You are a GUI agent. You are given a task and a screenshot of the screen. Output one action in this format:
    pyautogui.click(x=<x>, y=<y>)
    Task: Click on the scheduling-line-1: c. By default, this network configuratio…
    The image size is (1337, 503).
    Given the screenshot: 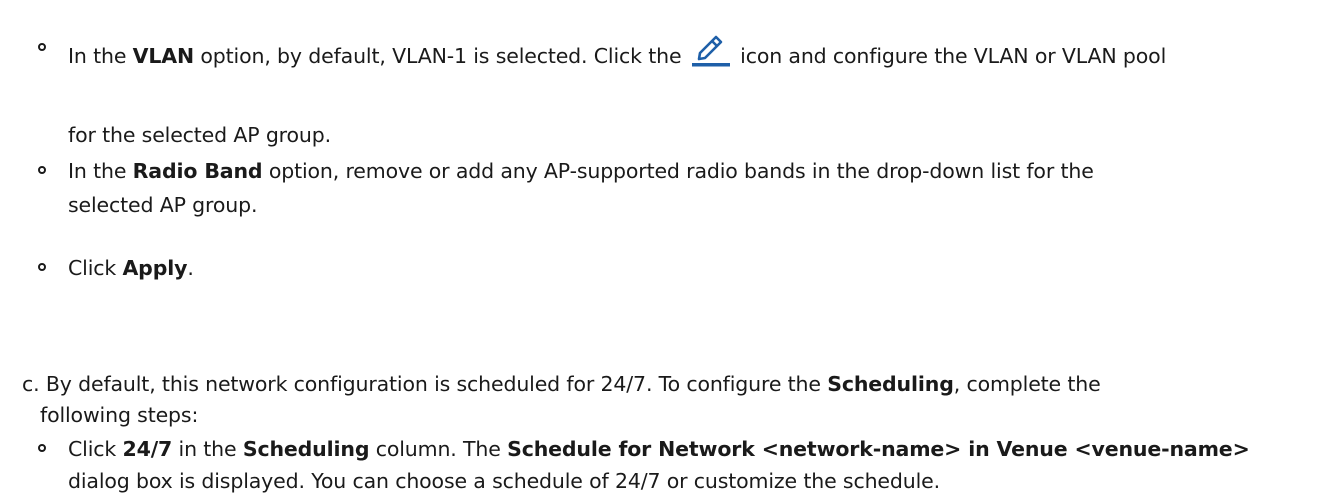 What is the action you would take?
    pyautogui.click(x=561, y=384)
    